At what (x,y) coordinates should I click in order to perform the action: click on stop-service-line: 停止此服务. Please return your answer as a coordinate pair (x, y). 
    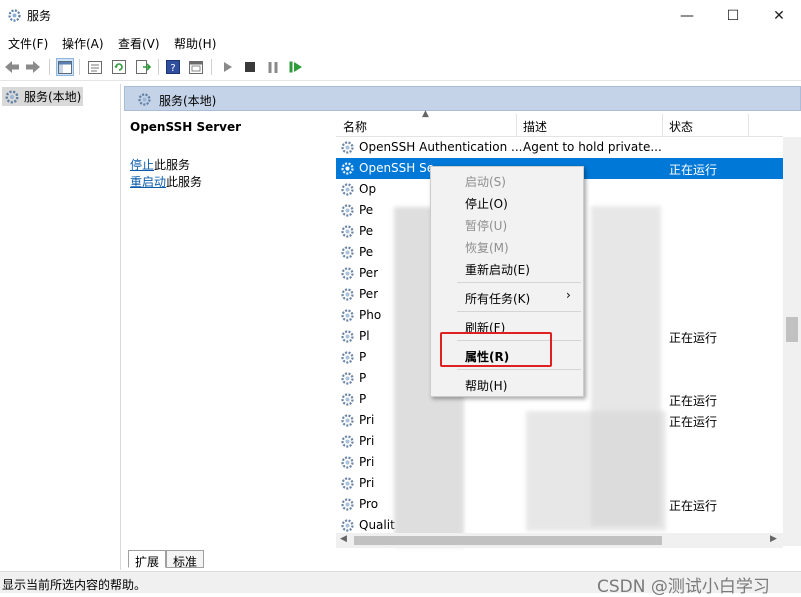
    Looking at the image, I should click on (160, 164).